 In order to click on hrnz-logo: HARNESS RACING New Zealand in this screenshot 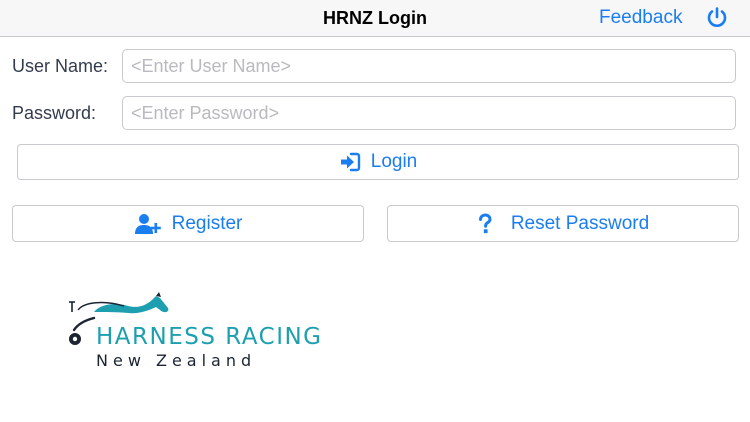, I will do `click(192, 335)`.